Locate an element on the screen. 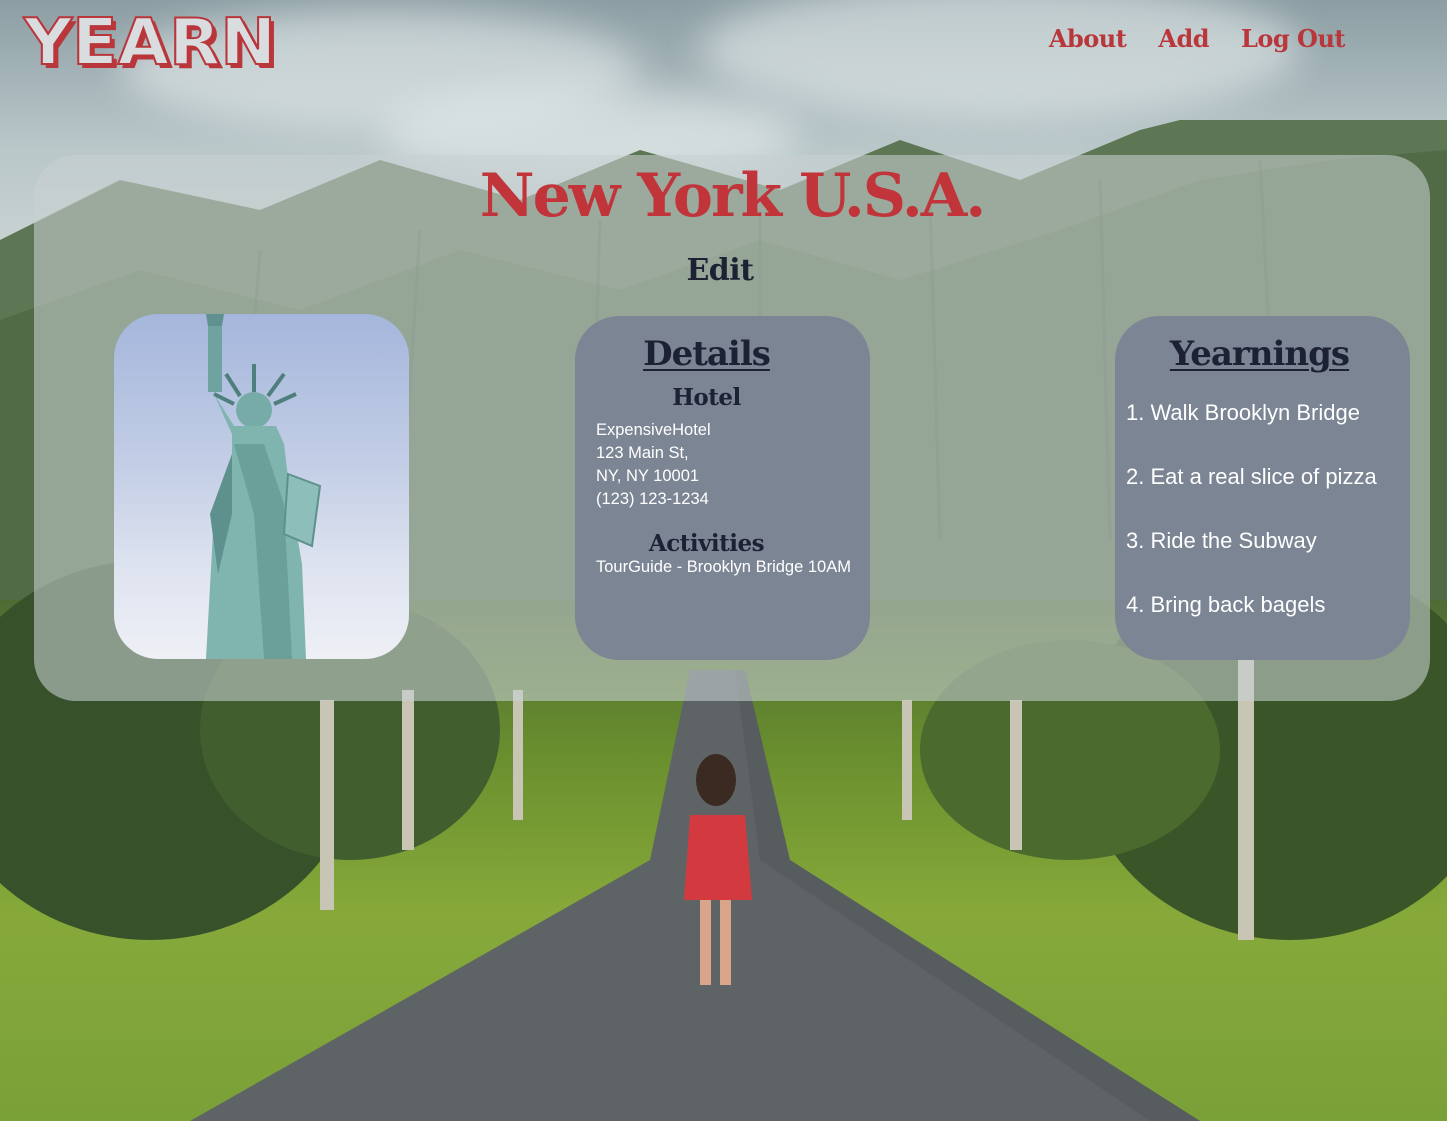 This screenshot has height=1121, width=1447. list-item: 4. Bring back bagels is located at coordinates (1226, 604).